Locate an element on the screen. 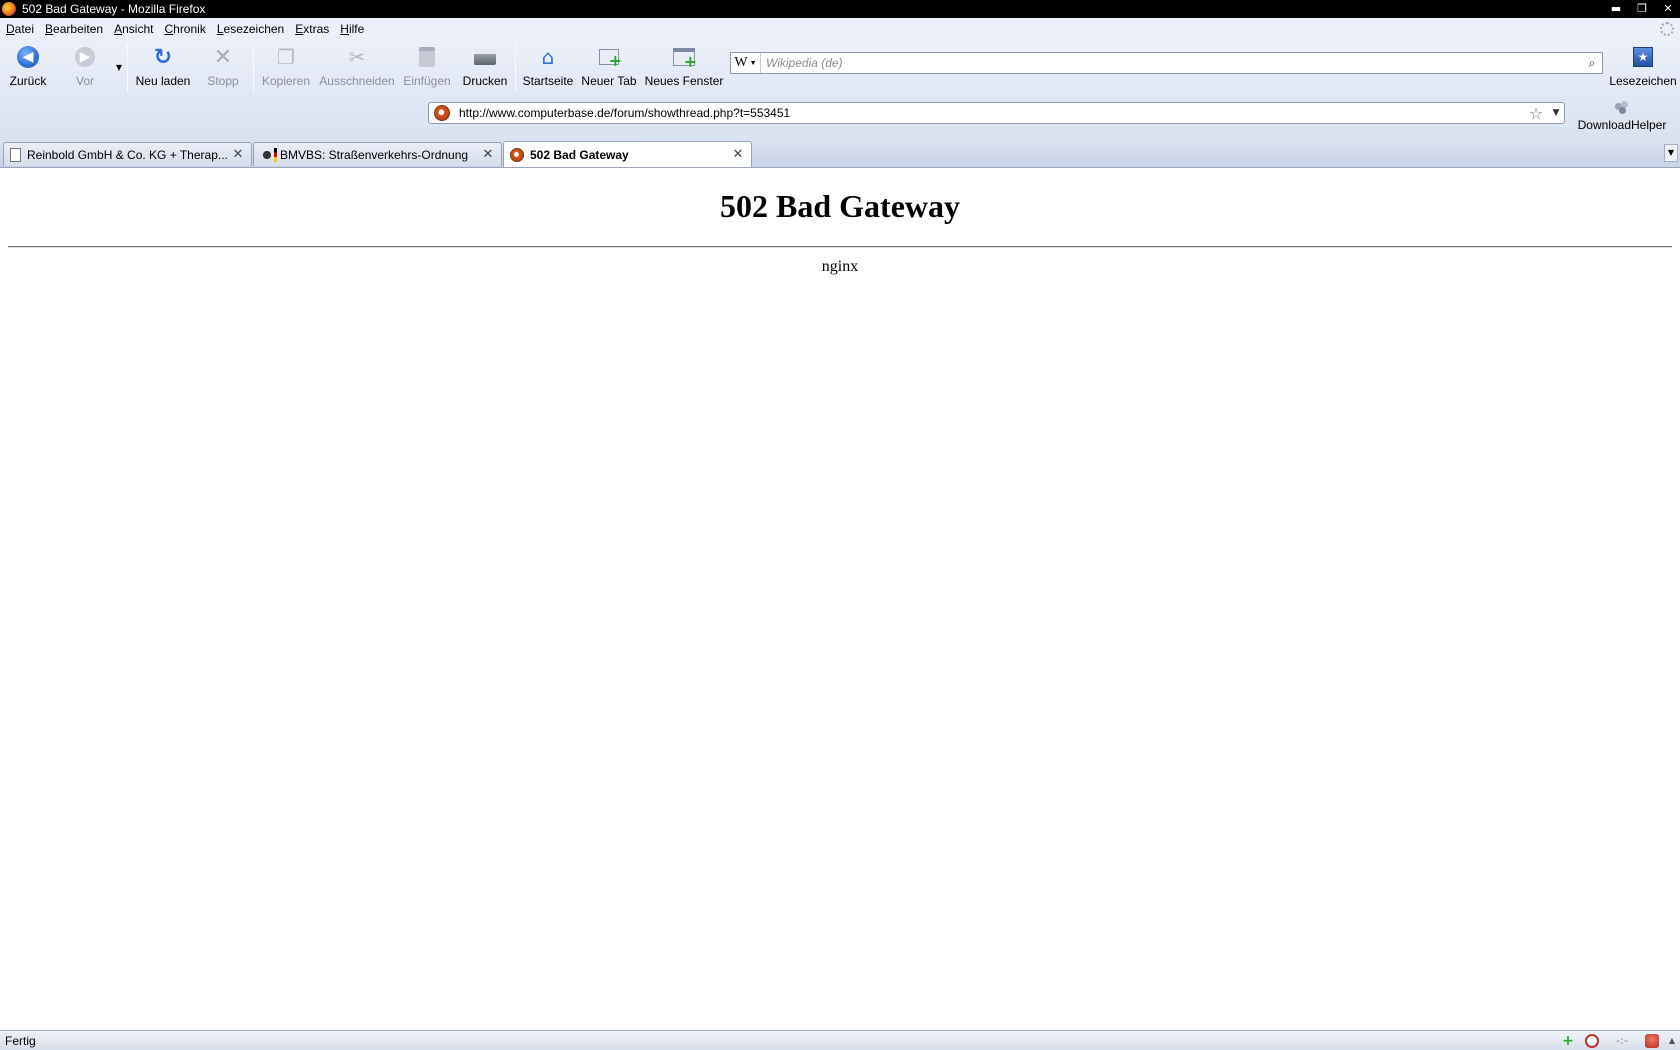  window-titlebar: 502 Bad Gateway - Mozilla Firefox ▬ ❐ ✕ is located at coordinates (840, 9).